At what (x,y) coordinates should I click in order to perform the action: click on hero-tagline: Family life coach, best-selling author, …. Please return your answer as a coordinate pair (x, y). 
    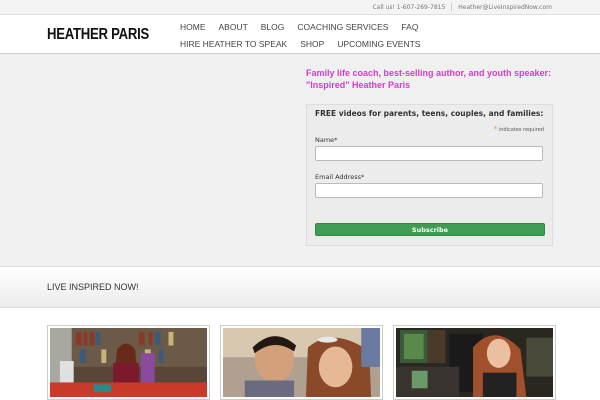
    Looking at the image, I should click on (429, 79).